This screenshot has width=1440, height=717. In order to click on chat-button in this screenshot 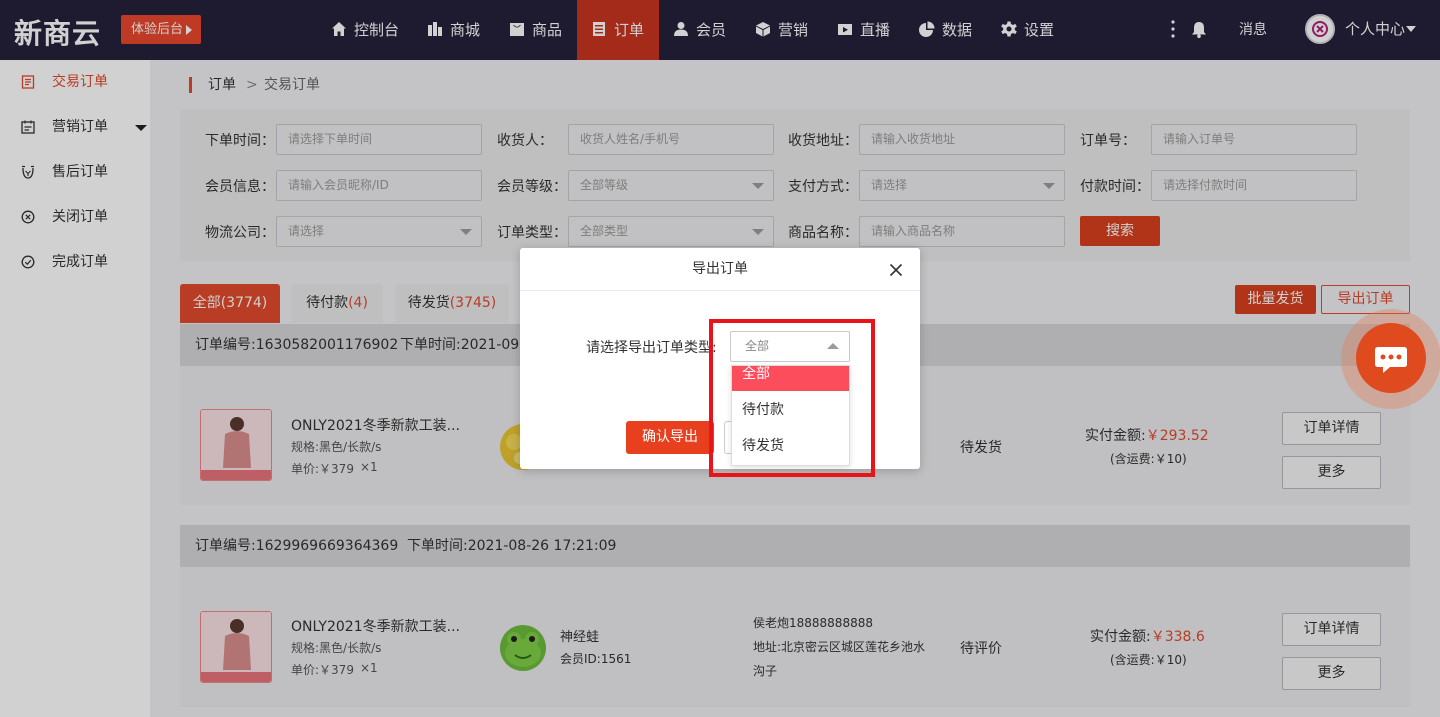, I will do `click(1390, 359)`.